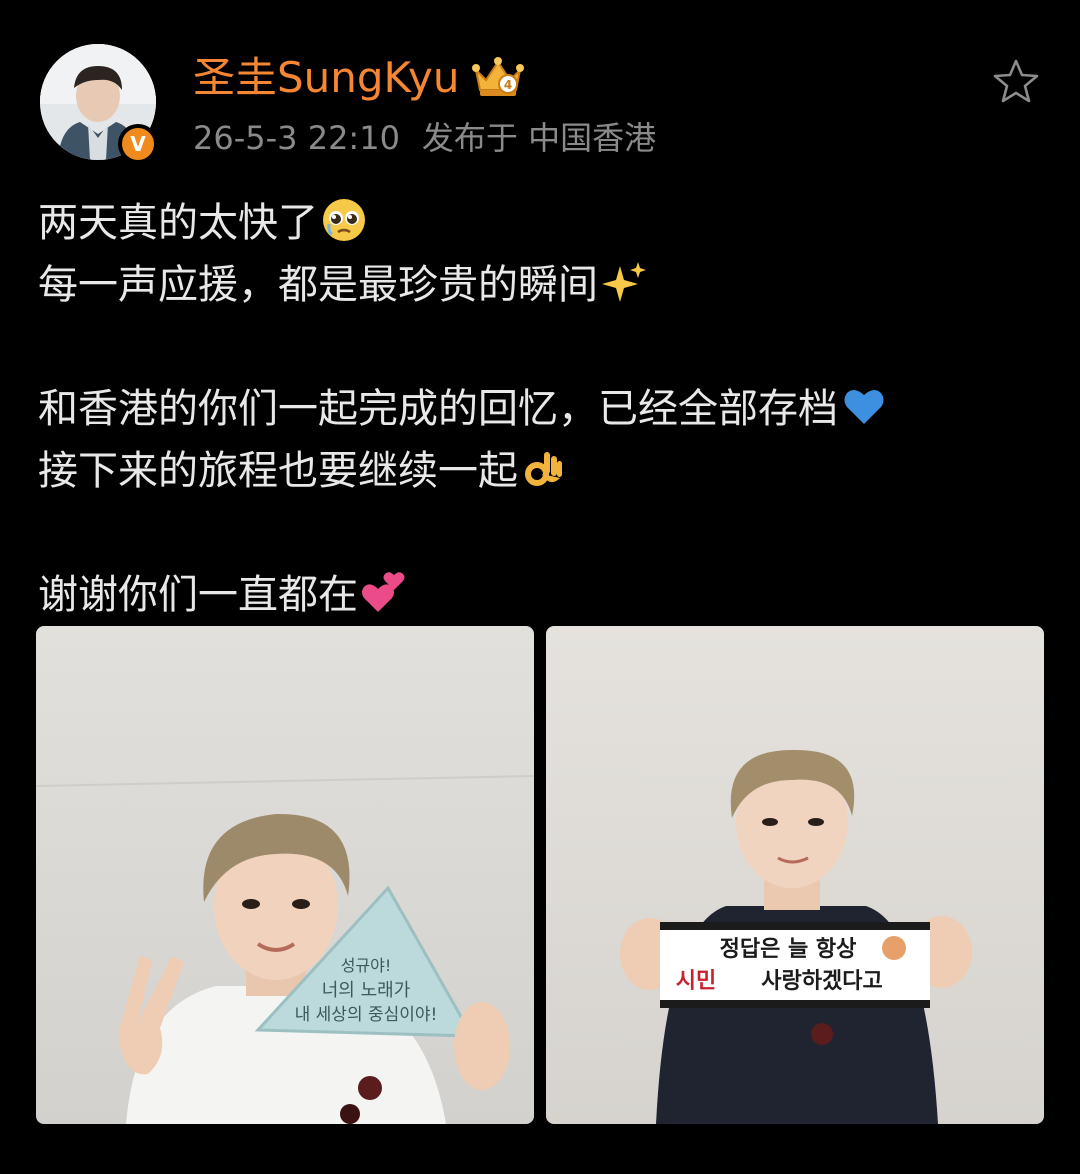  Describe the element at coordinates (498, 78) in the screenshot. I see `crown-badge-icon: 4` at that location.